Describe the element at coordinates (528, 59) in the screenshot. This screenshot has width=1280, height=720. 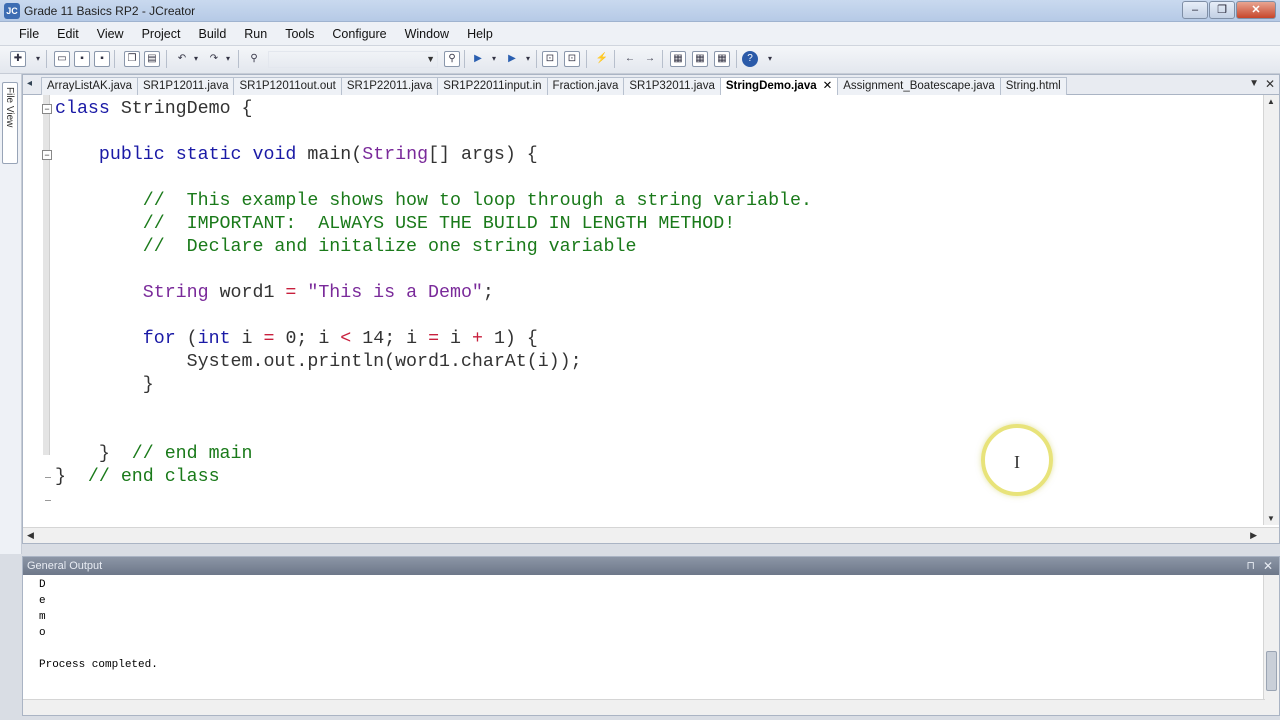
I see `run-project-dropdown-icon: ▾` at that location.